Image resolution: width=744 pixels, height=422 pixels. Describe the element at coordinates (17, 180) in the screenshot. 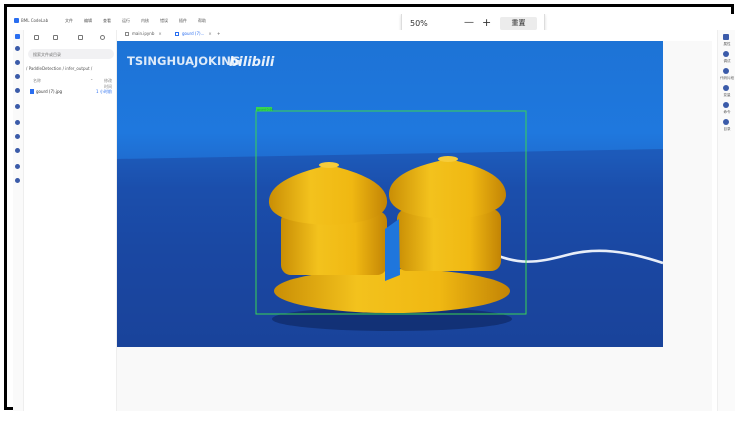

I see `help-icon` at that location.